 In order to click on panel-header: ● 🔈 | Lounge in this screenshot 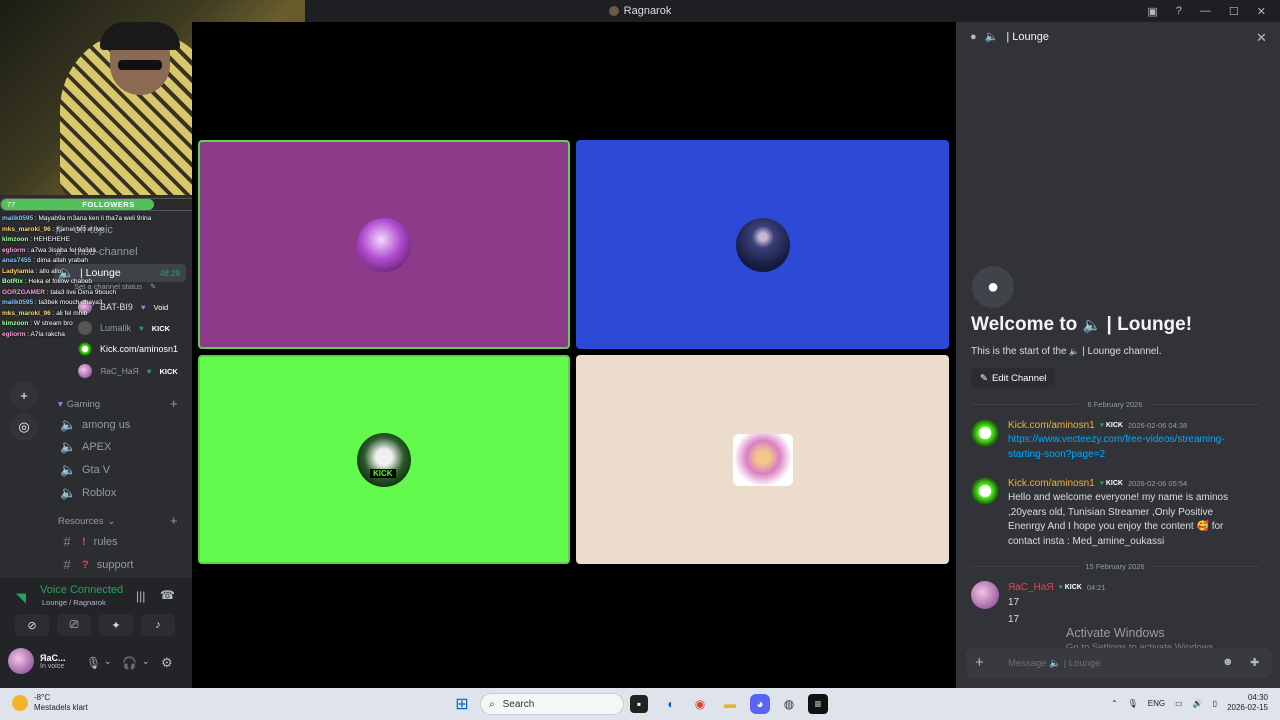, I will do `click(1009, 37)`.